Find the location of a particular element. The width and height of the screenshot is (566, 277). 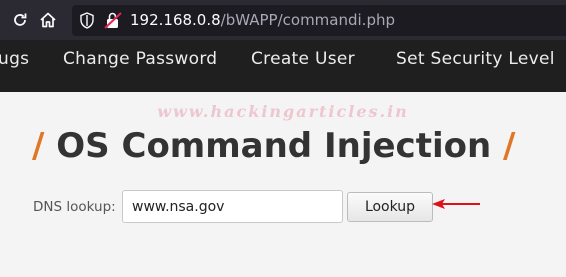

title-slash-left: / is located at coordinates (38, 146).